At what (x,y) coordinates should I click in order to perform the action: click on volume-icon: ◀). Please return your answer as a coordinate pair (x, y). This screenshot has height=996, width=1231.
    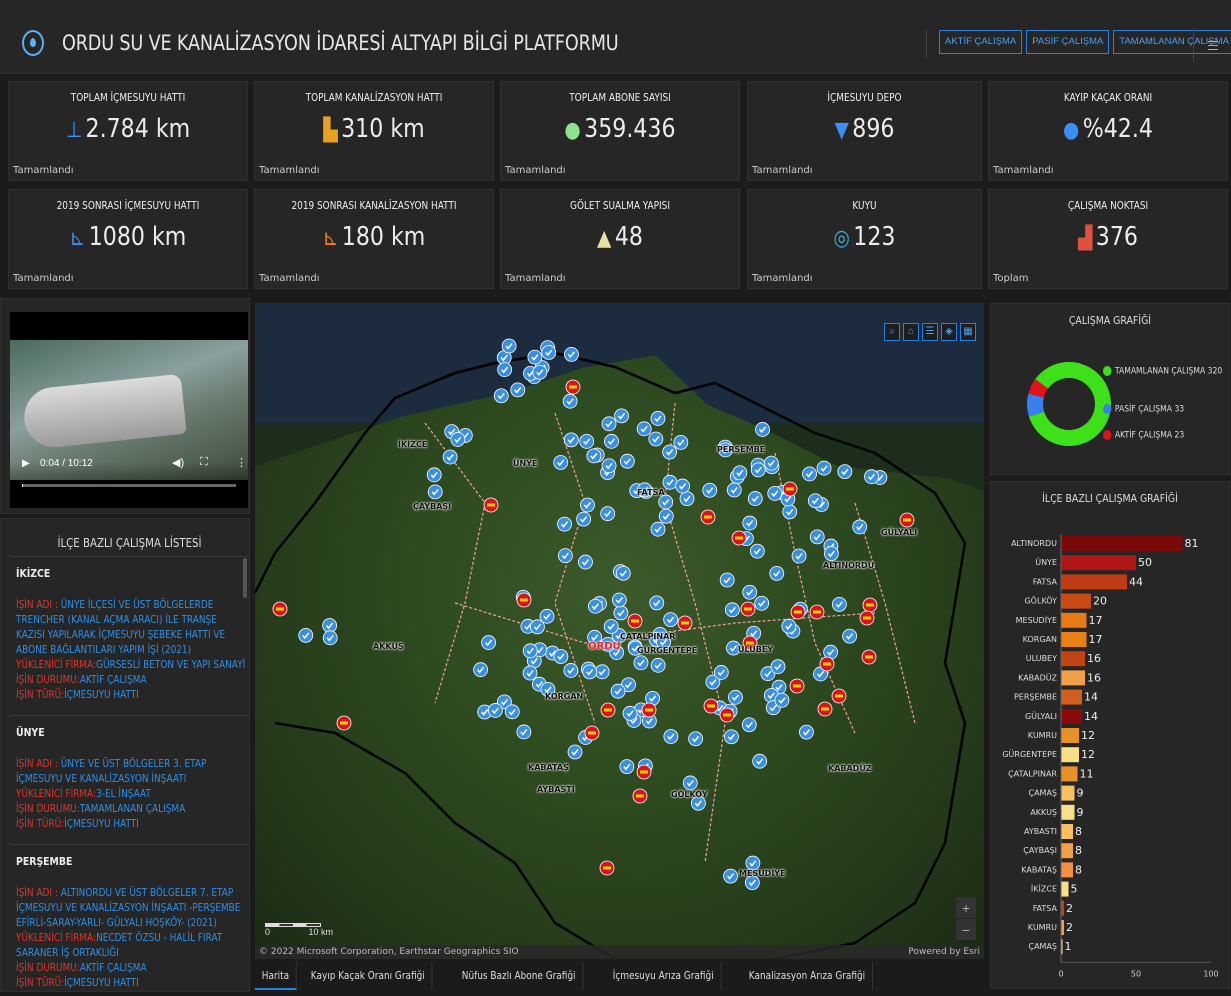
    Looking at the image, I should click on (178, 462).